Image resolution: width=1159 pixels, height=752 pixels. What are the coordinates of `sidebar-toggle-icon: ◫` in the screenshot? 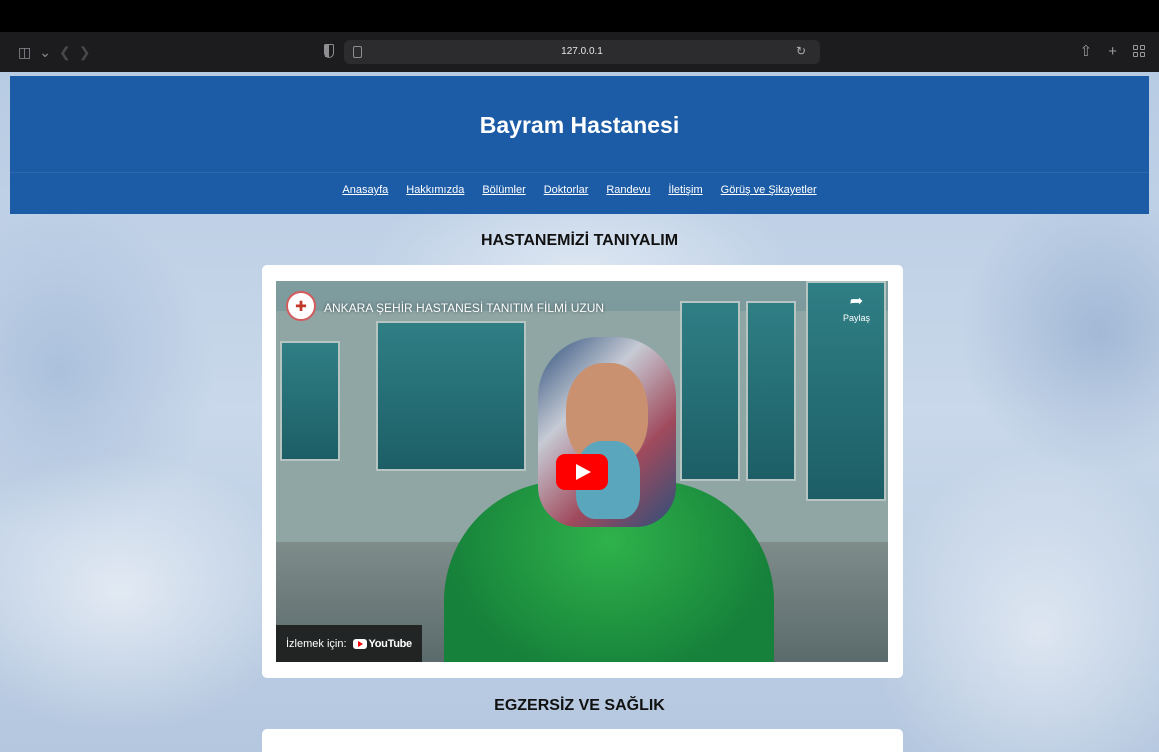 It's located at (24, 52).